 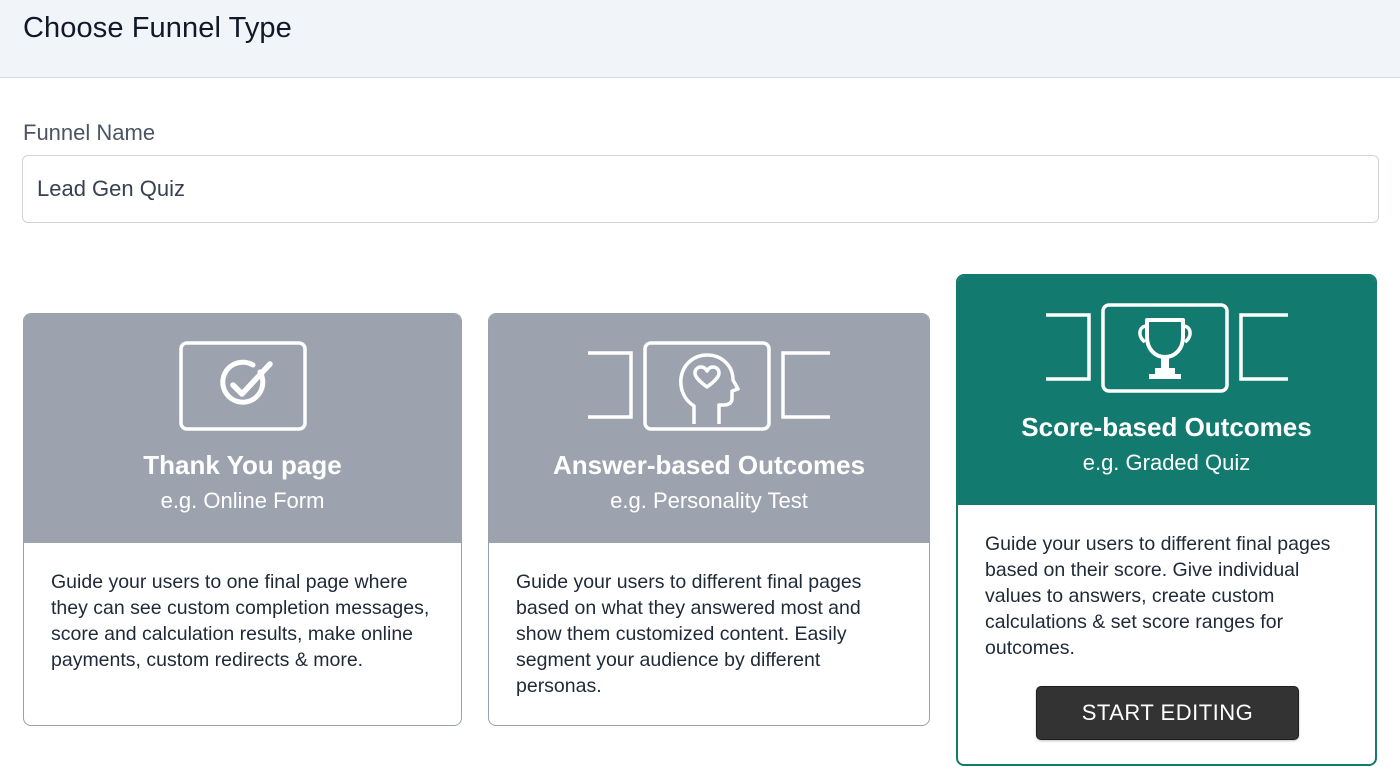 I want to click on card-subtitle: e.g. Online Form, so click(x=242, y=500).